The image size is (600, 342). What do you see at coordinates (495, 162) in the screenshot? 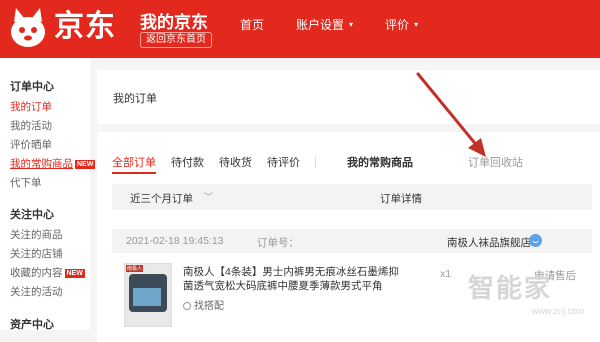
I see `tab-order-recycle-bin: 订单回收站` at bounding box center [495, 162].